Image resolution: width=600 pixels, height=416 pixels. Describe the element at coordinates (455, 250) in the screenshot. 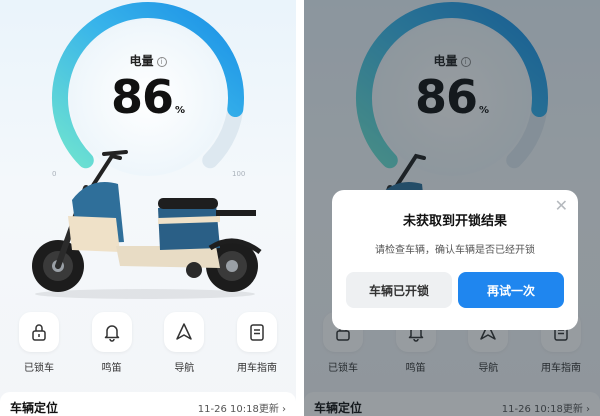

I see `dialog-message: 请检查车辆，确认车辆是否已经开锁` at that location.